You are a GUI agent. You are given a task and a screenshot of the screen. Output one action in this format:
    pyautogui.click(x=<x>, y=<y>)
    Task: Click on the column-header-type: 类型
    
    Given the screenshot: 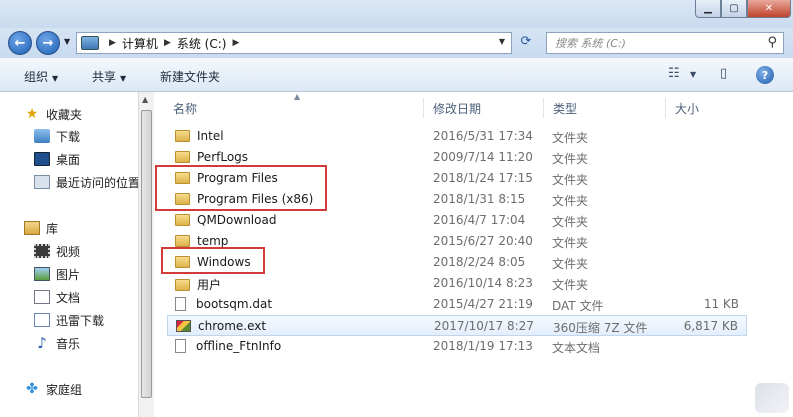 What is the action you would take?
    pyautogui.click(x=565, y=108)
    